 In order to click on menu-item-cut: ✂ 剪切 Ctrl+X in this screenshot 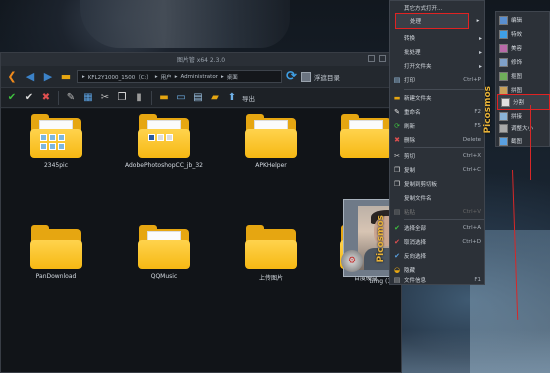, I will do `click(438, 156)`.